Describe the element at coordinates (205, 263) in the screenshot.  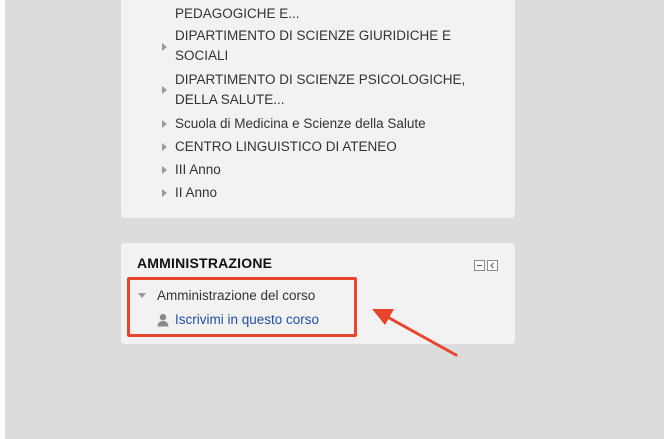
I see `administration-title: AMMINISTRAZIONE` at that location.